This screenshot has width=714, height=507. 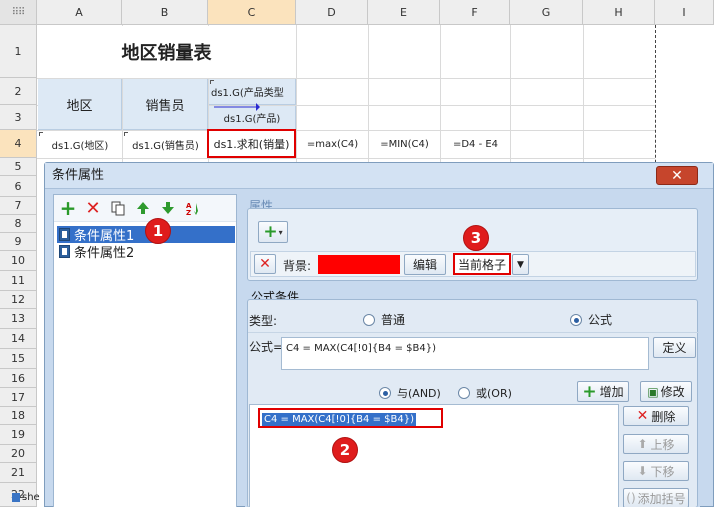 What do you see at coordinates (672, 392) in the screenshot?
I see `modify-button-label: 修改` at bounding box center [672, 392].